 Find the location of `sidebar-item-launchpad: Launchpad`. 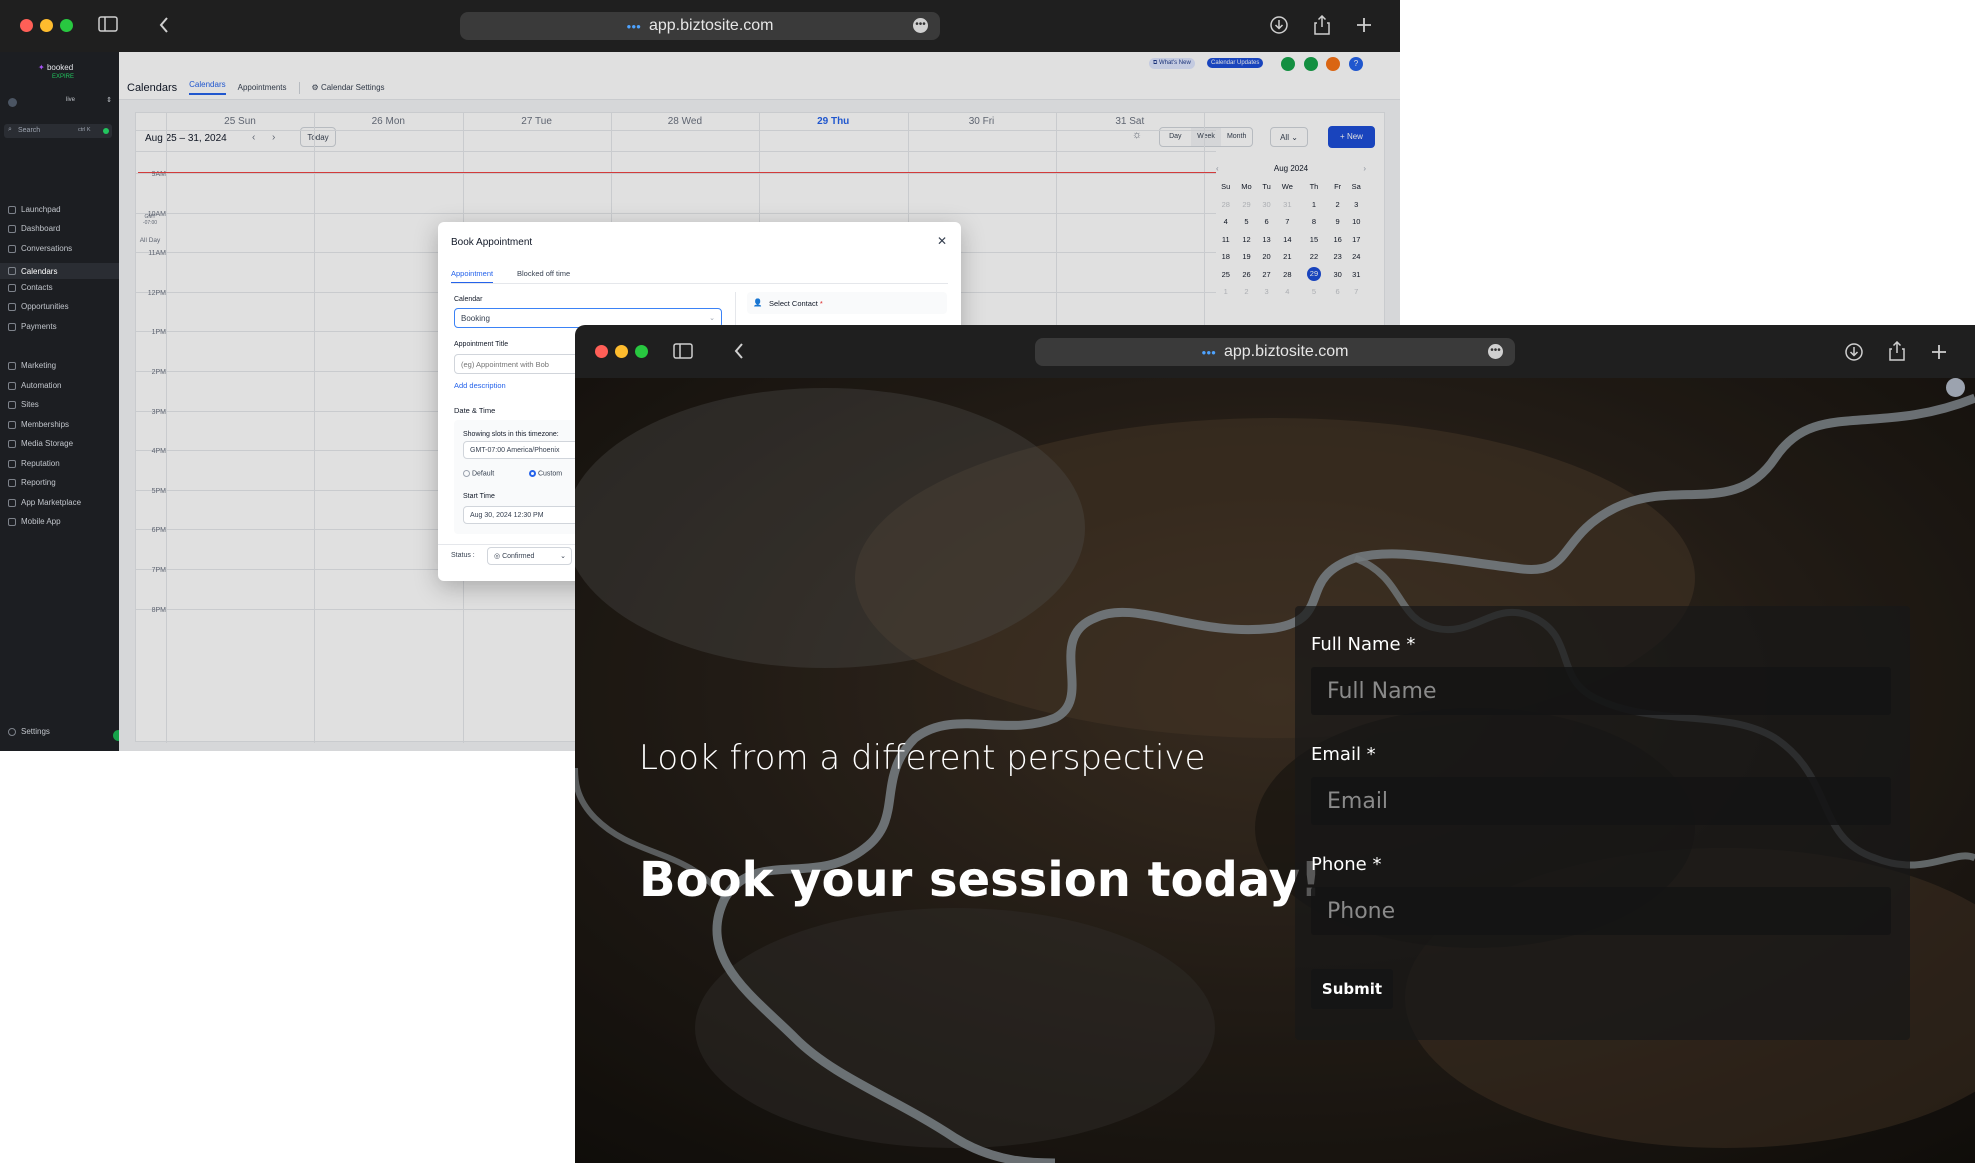

sidebar-item-launchpad: Launchpad is located at coordinates (34, 209).